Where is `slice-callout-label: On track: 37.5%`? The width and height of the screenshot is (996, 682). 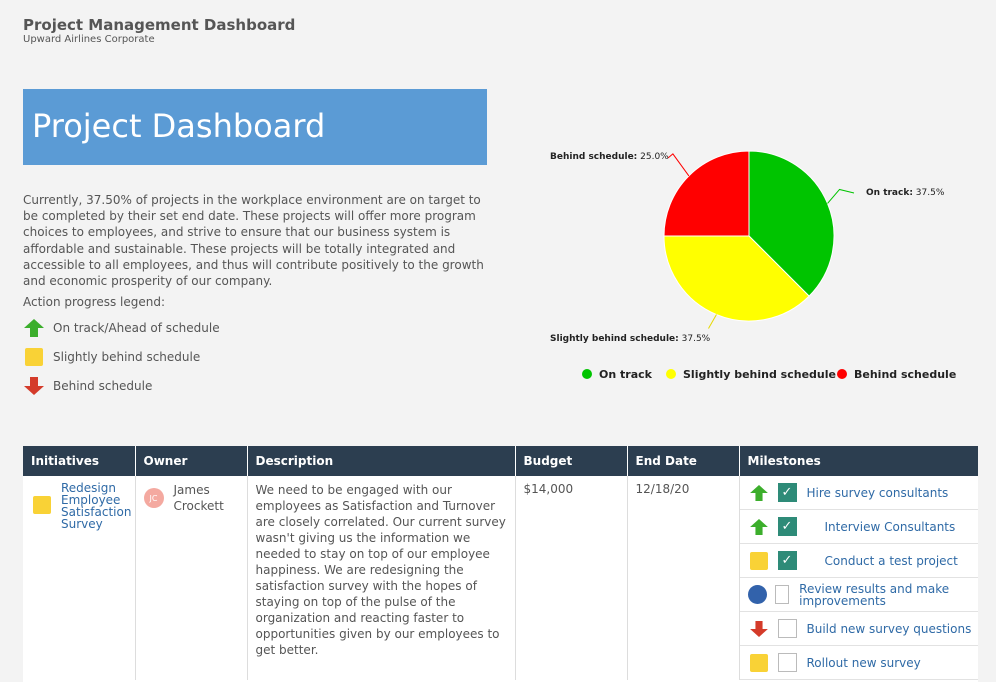
slice-callout-label: On track: 37.5% is located at coordinates (905, 193).